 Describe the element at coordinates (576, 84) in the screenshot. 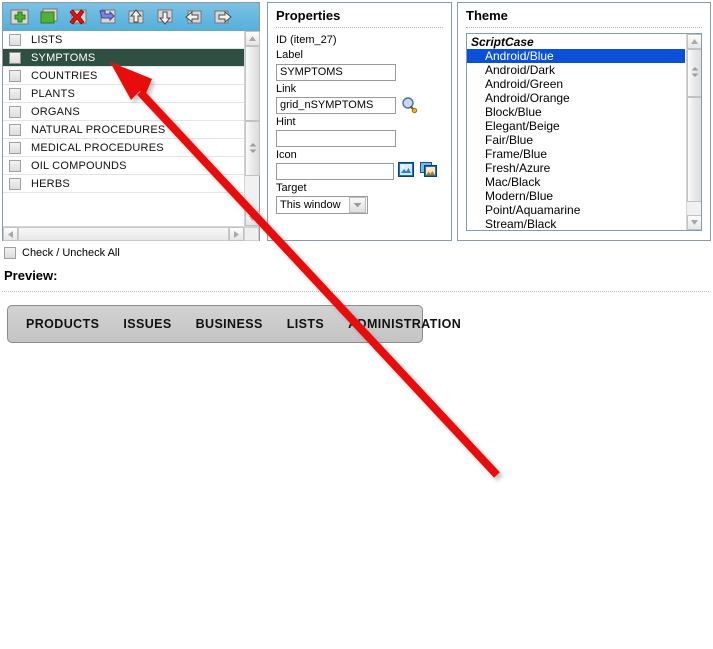

I see `theme-option: Android/Green` at that location.